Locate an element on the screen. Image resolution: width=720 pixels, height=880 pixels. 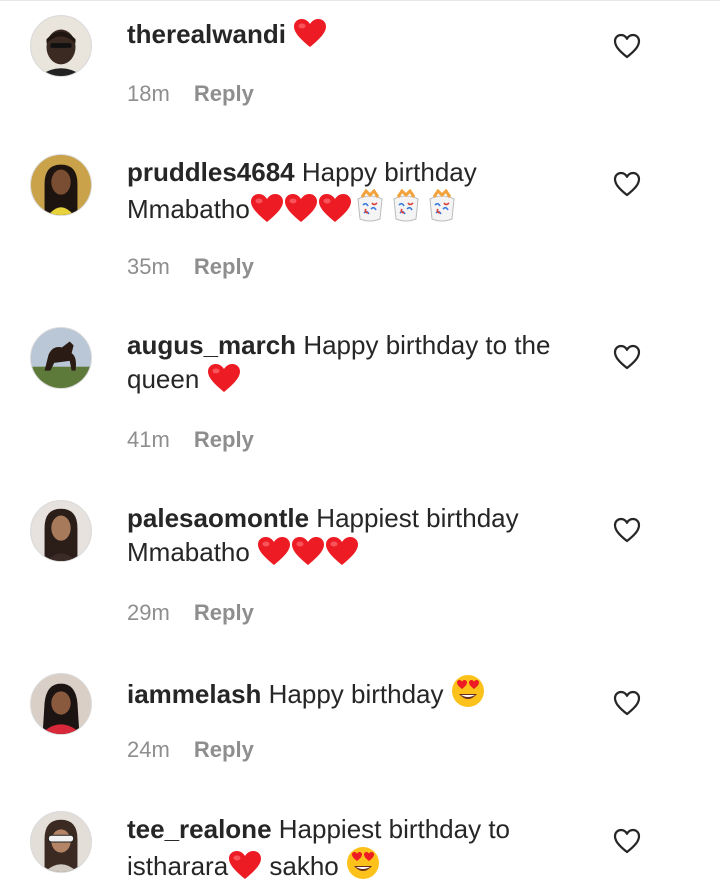
comment-time: 35m is located at coordinates (148, 266).